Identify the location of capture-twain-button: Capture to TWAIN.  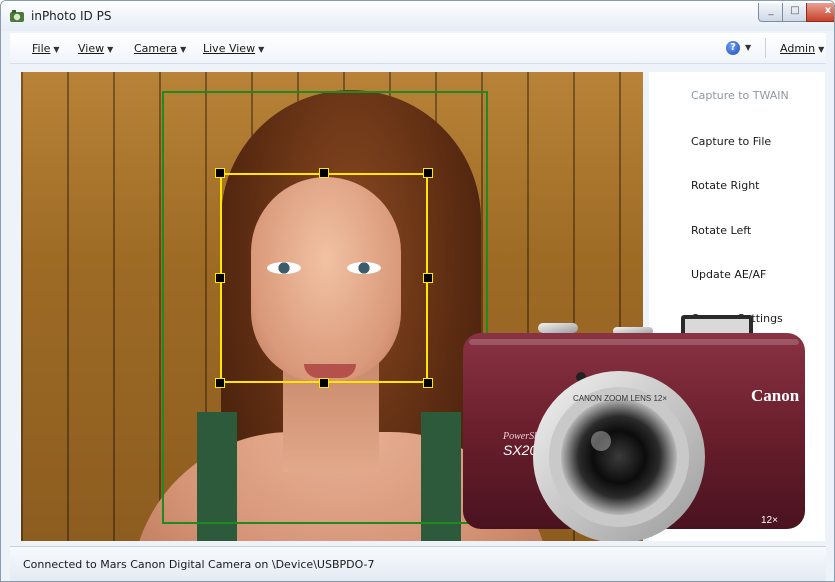
(740, 95).